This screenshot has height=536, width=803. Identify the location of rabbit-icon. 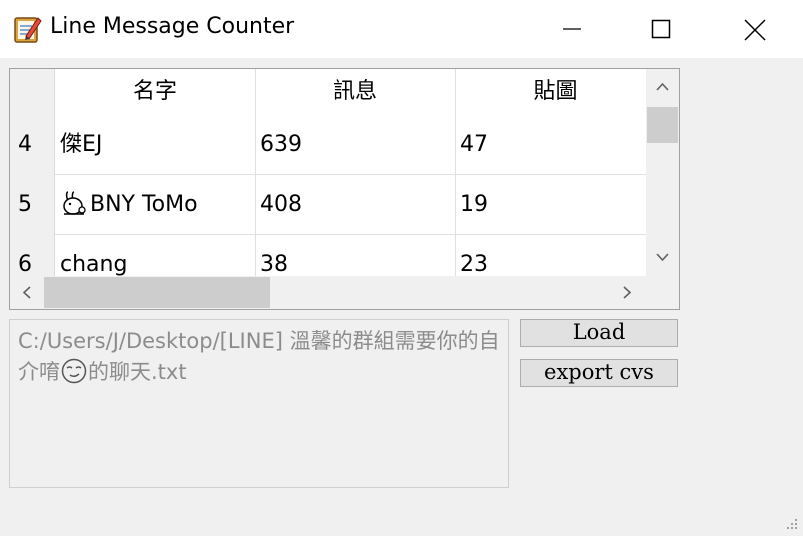
(74, 203).